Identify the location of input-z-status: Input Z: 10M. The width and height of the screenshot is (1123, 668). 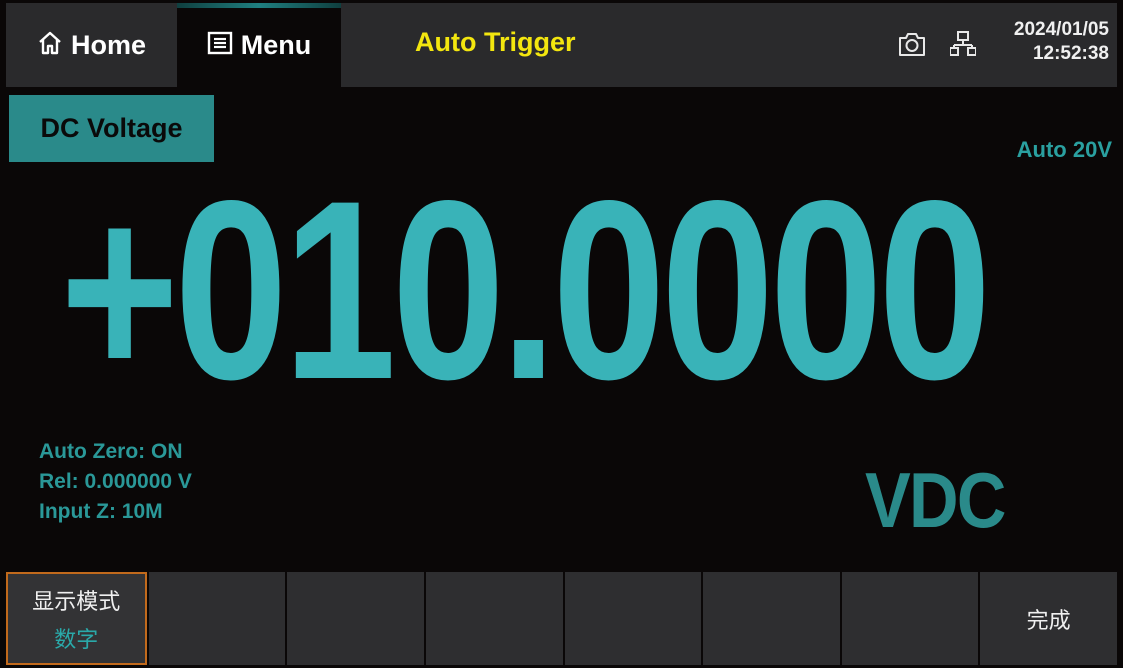
(101, 511).